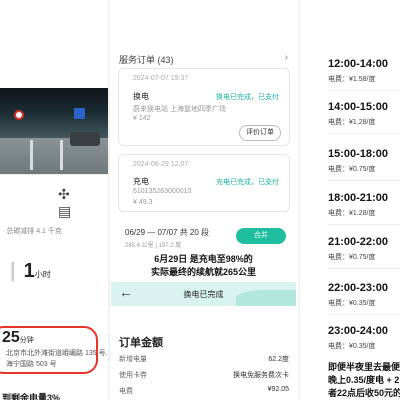 The height and width of the screenshot is (400, 400). What do you see at coordinates (85, 139) in the screenshot?
I see `vehicle-ahead` at bounding box center [85, 139].